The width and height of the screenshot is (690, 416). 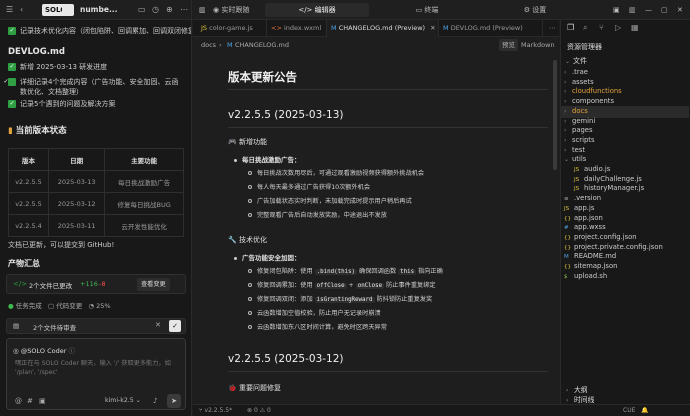 I want to click on tab-more-icon: ⋯, so click(x=550, y=28).